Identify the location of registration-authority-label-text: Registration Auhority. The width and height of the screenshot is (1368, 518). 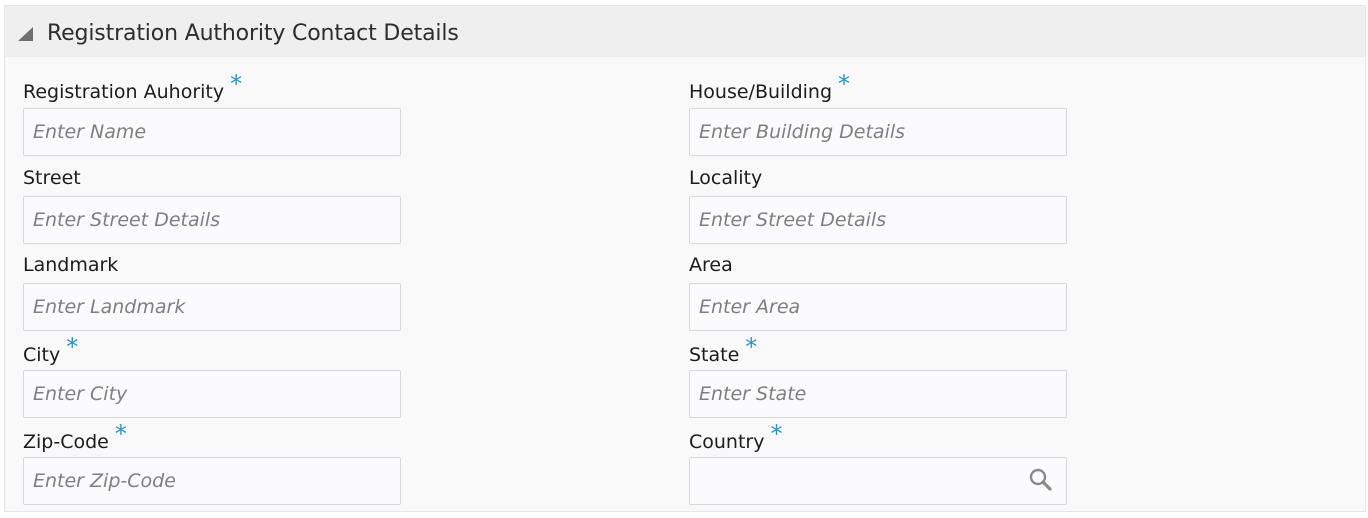
(124, 92).